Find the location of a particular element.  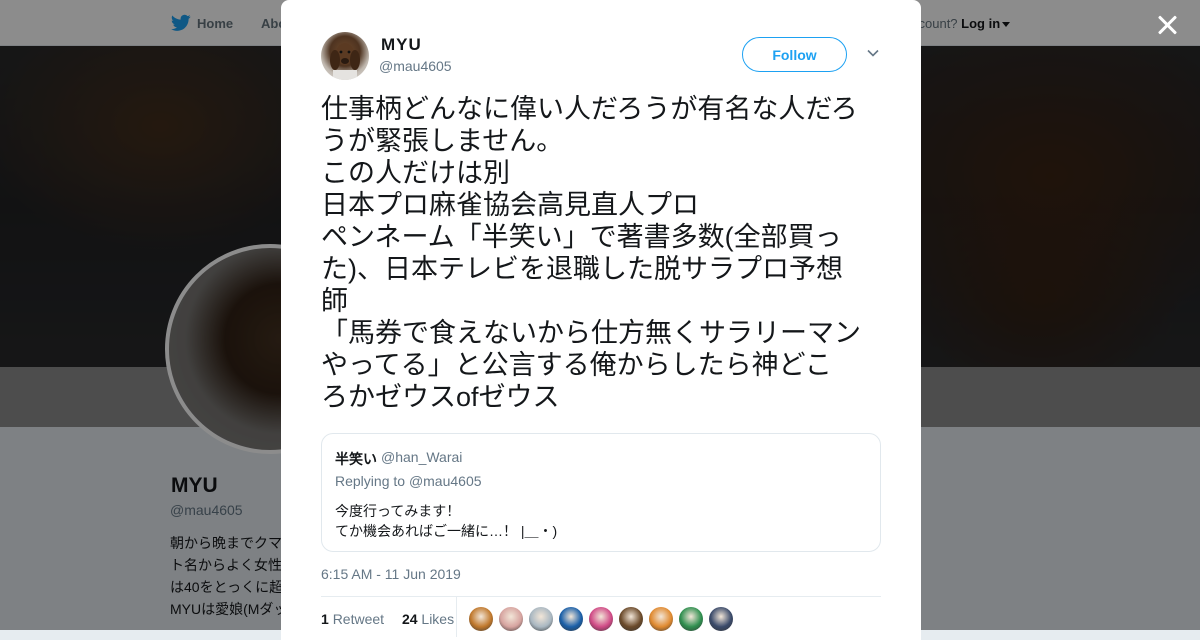

close-icon is located at coordinates (1167, 25).